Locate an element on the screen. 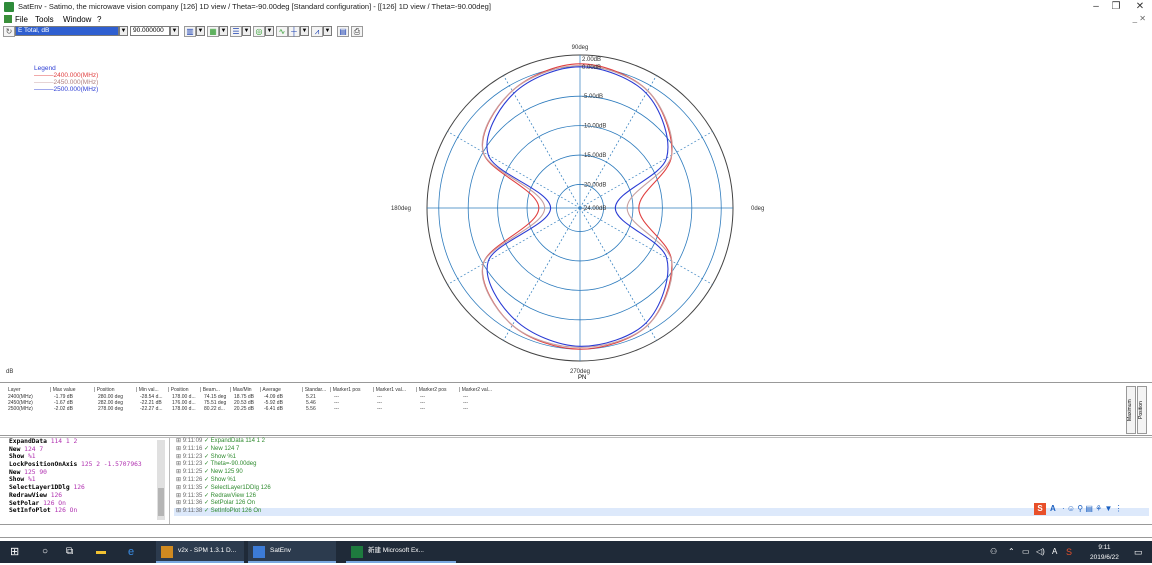  target-icon: ◎ is located at coordinates (259, 31).